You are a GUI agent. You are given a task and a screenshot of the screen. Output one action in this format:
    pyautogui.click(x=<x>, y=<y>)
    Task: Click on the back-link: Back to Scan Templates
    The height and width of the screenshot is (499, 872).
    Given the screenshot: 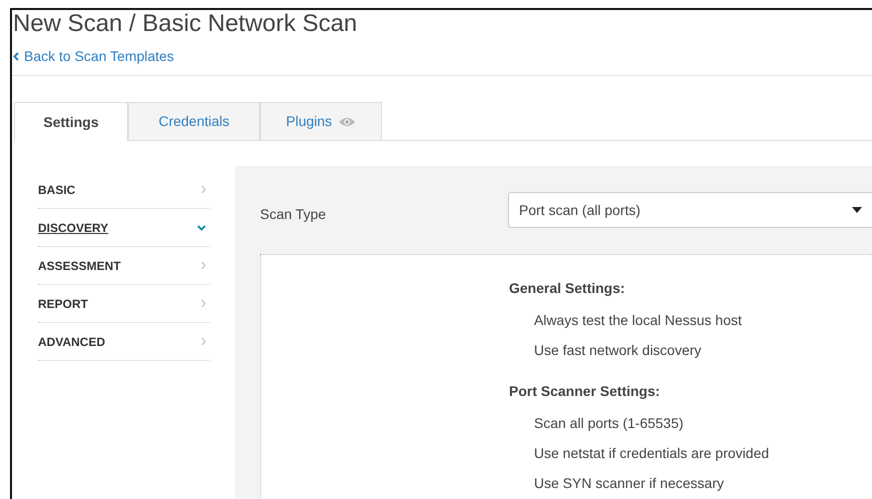 What is the action you would take?
    pyautogui.click(x=93, y=56)
    